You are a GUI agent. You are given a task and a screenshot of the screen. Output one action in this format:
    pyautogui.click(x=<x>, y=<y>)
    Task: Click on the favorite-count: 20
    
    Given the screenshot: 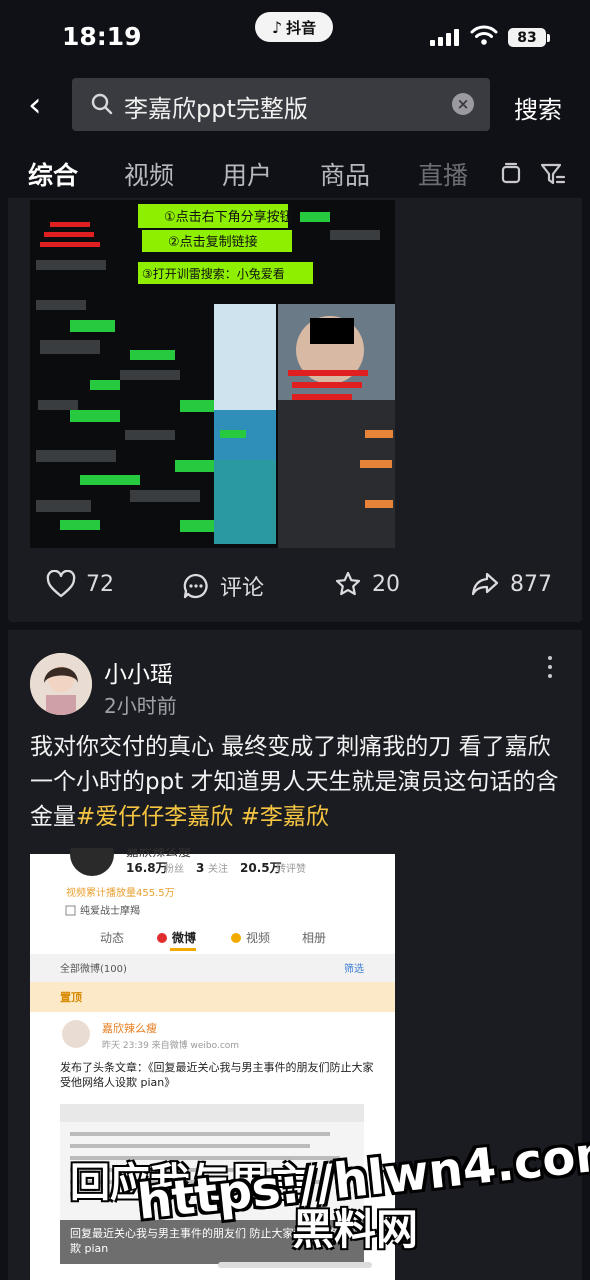 What is the action you would take?
    pyautogui.click(x=386, y=584)
    